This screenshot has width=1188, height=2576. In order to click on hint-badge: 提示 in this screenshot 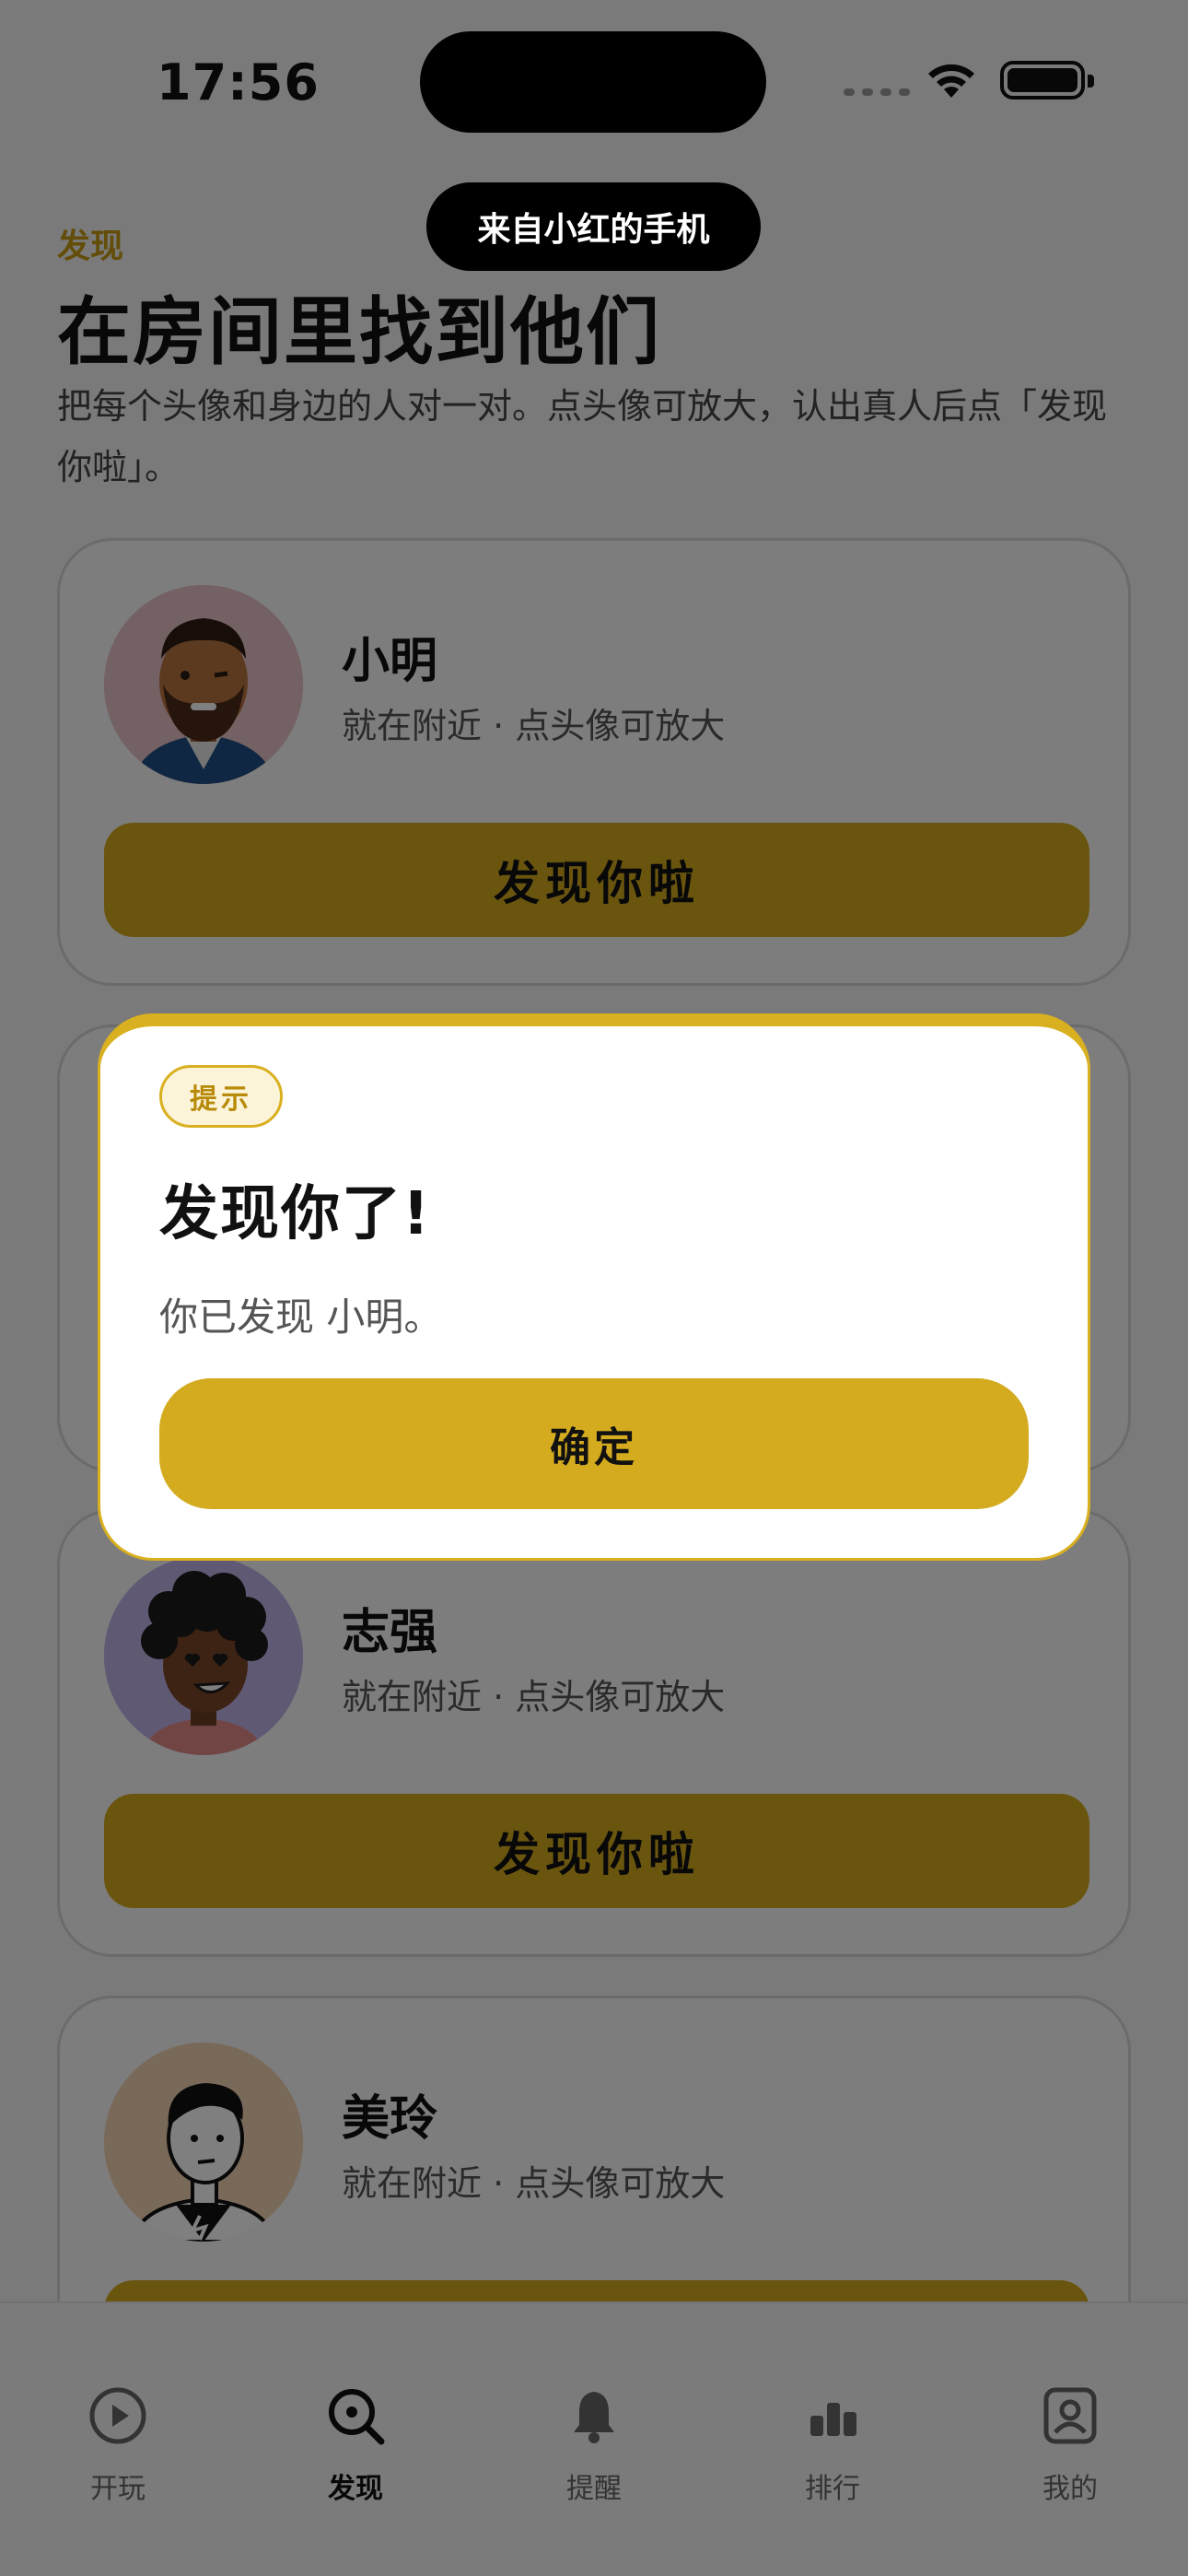, I will do `click(221, 1096)`.